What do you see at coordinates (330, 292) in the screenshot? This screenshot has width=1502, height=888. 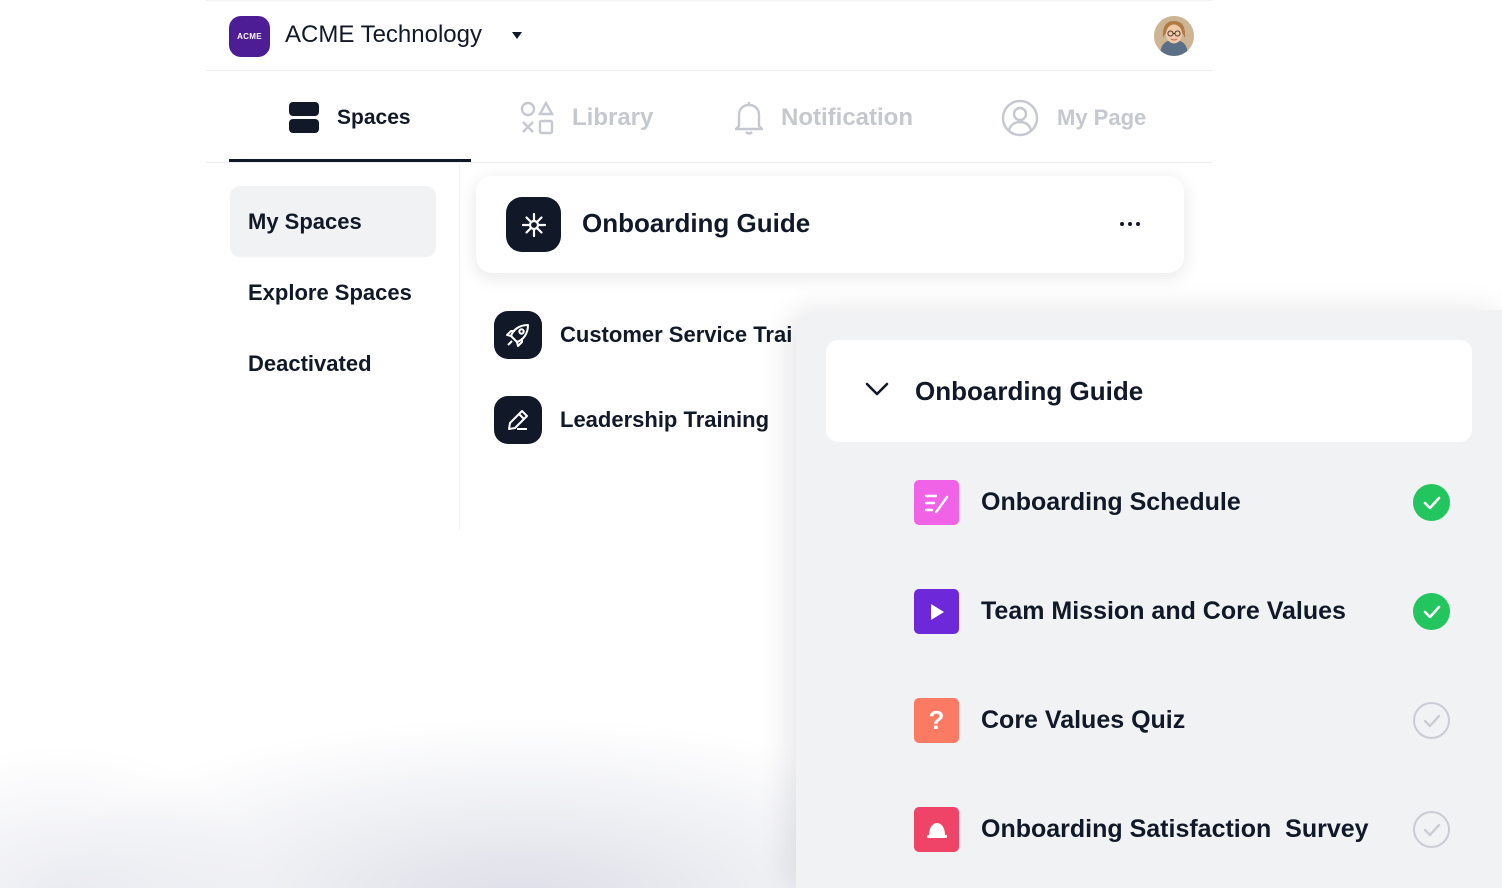 I see `sidebar-item-label: Explore Spaces` at bounding box center [330, 292].